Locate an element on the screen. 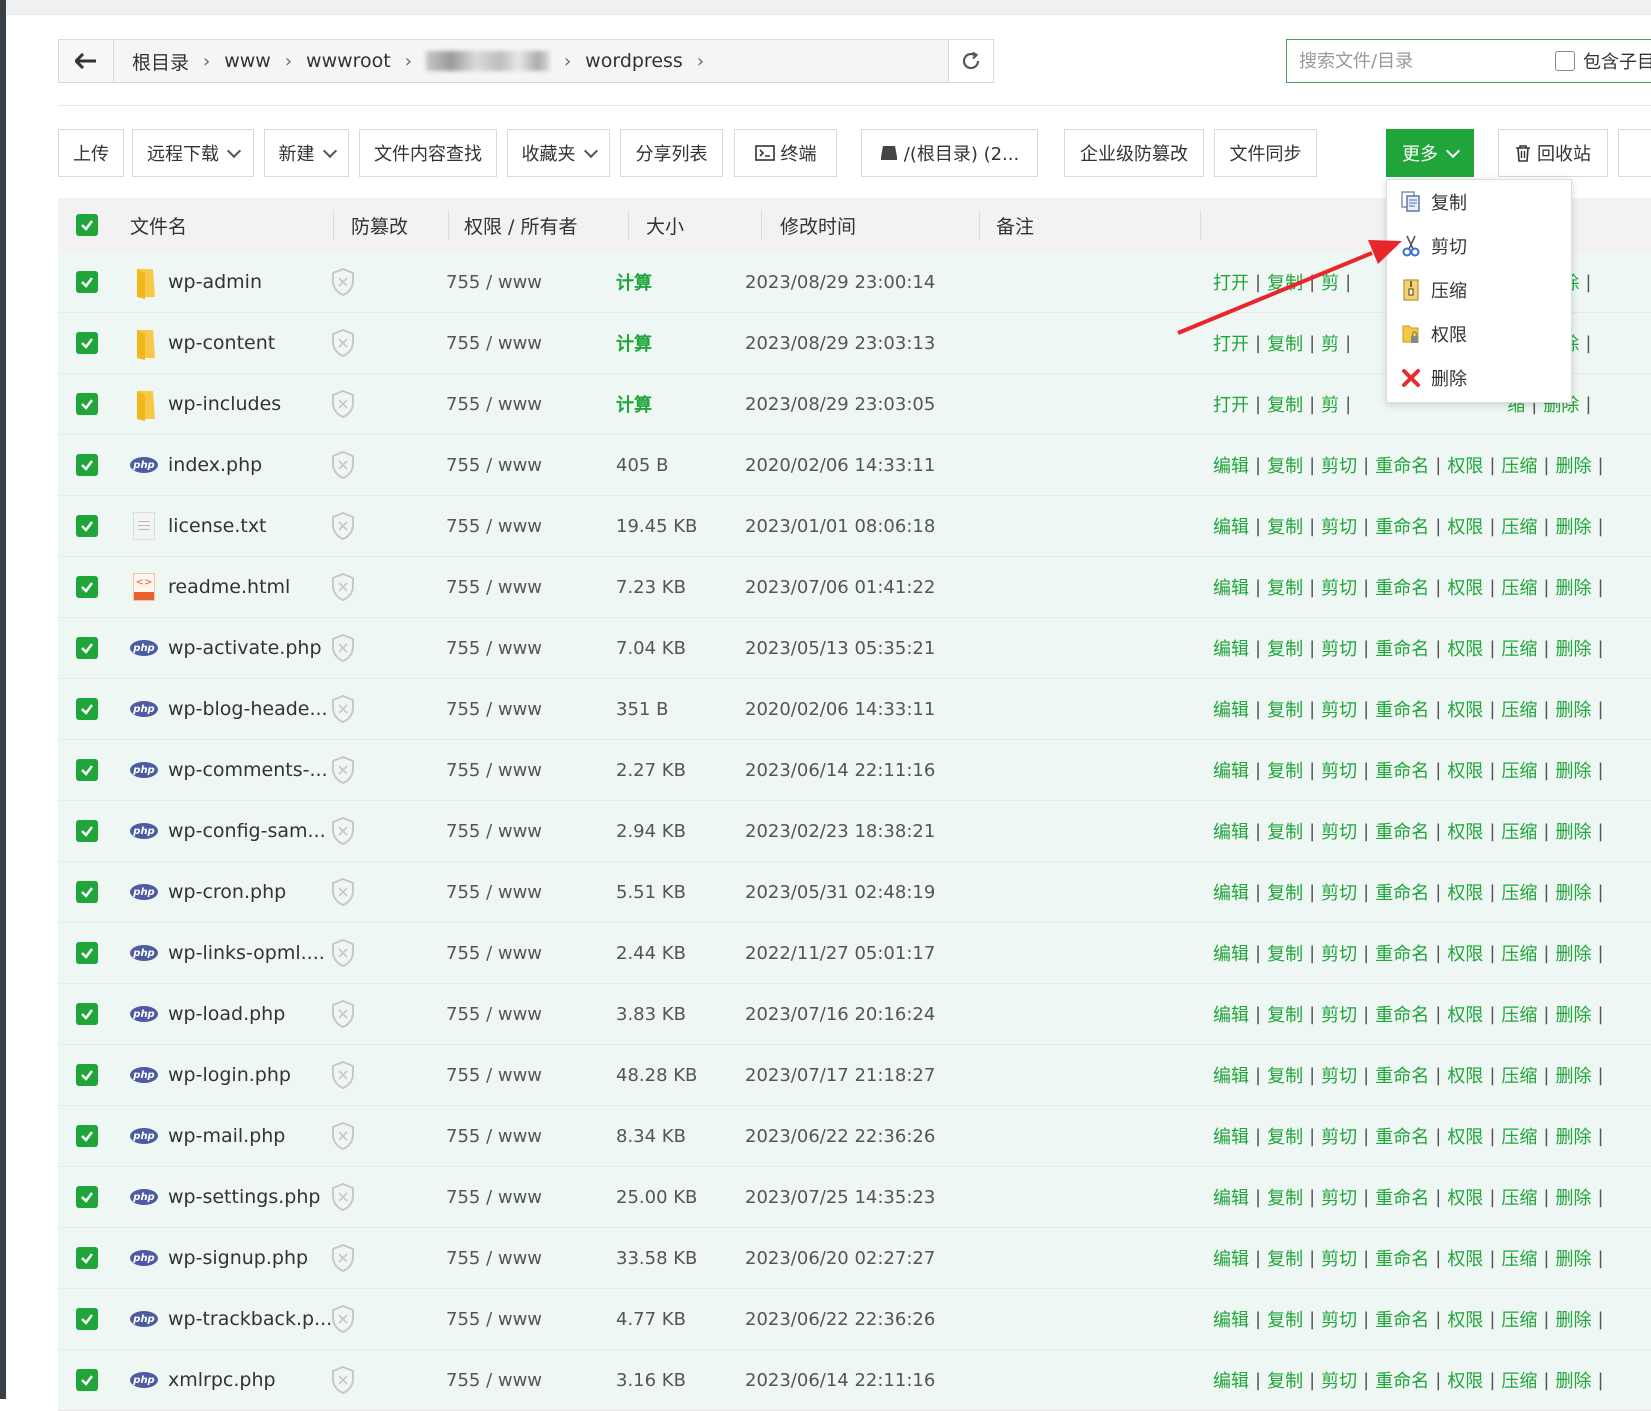 This screenshot has width=1651, height=1411. file-name: wp-login.php is located at coordinates (229, 1075).